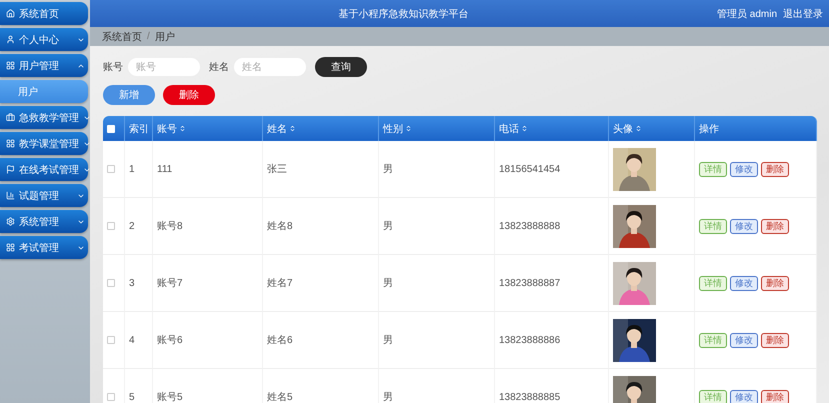  Describe the element at coordinates (132, 226) in the screenshot. I see `table-cell: 2` at that location.